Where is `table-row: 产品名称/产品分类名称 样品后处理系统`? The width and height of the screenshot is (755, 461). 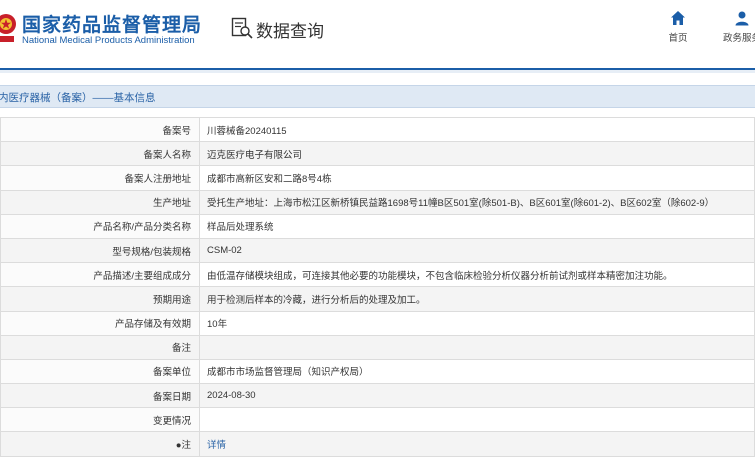
table-row: 产品名称/产品分类名称 样品后处理系统 is located at coordinates (377, 226).